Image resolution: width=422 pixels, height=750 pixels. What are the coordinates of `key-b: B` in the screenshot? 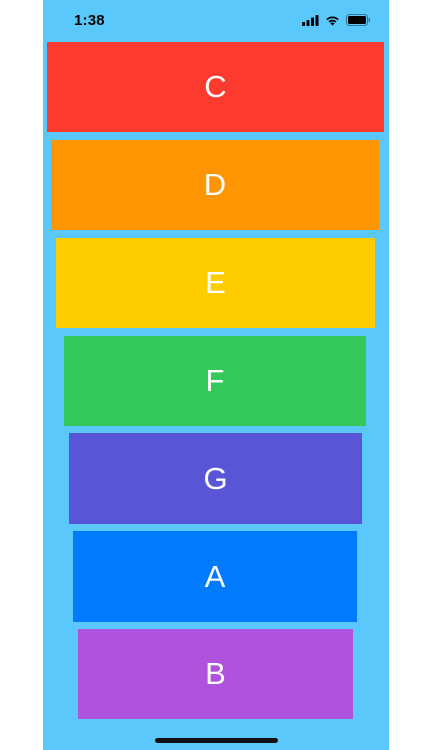 It's located at (215, 674).